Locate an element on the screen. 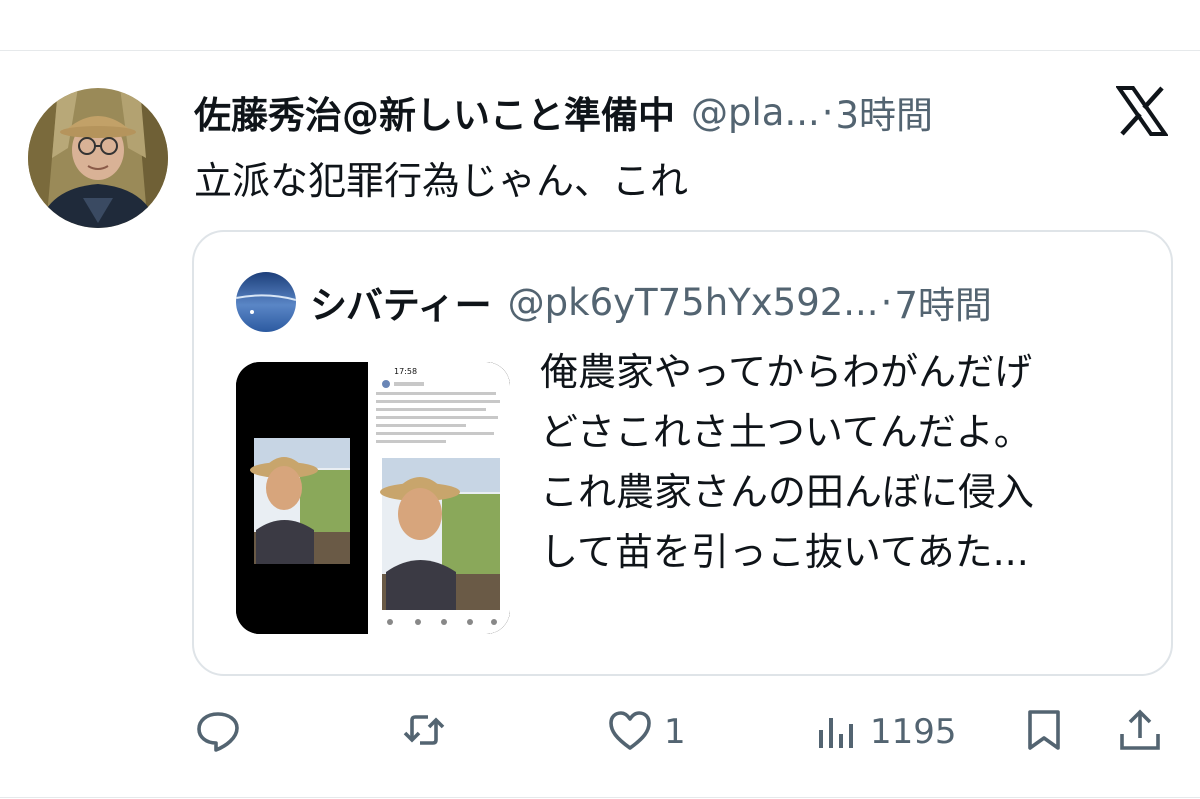 The width and height of the screenshot is (1200, 799). views-button: 1195 is located at coordinates (884, 732).